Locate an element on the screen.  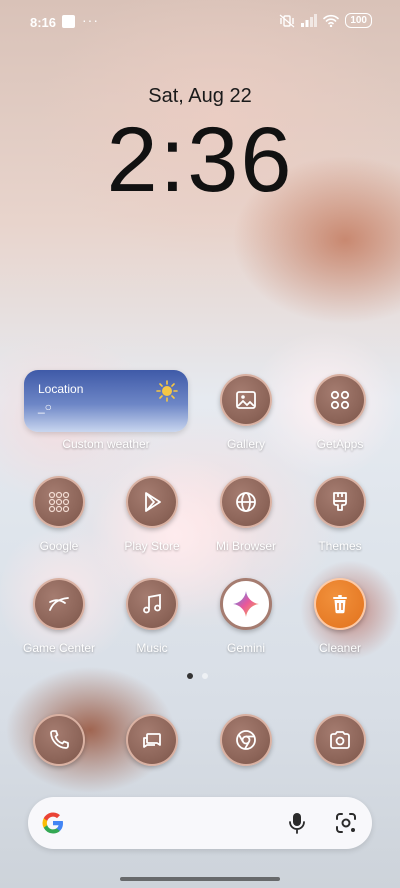
phone-app is located at coordinates (59, 740).